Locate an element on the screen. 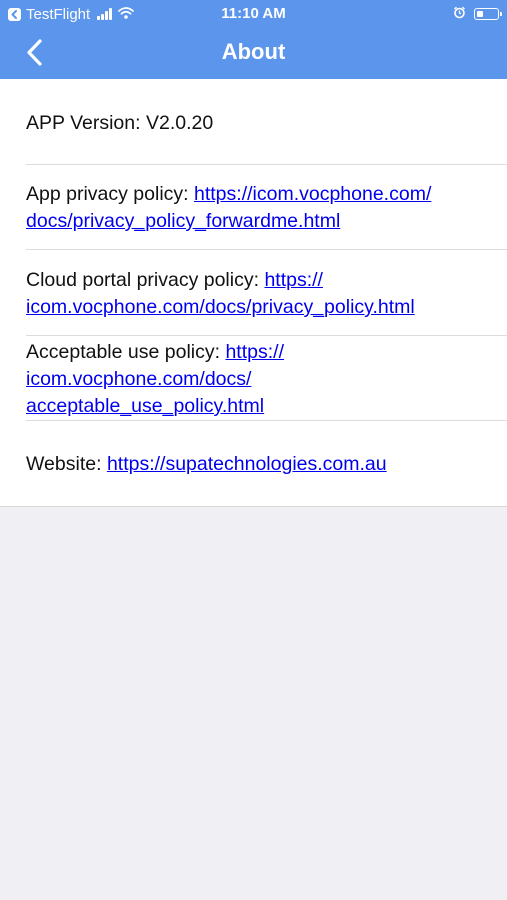 This screenshot has height=900, width=507. acceptable-use-link-cont2: acceptable_use_policy.html is located at coordinates (145, 406).